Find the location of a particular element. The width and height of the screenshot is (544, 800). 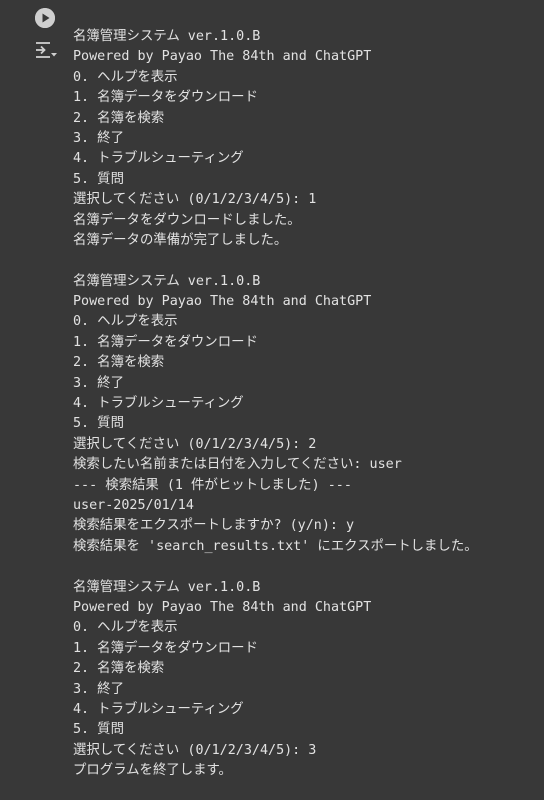

output-line: 検索したい名前または日付を入力してください: user is located at coordinates (237, 465).